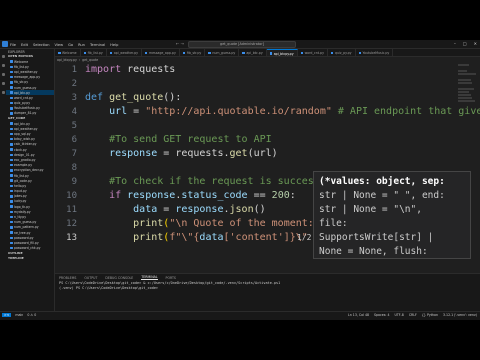  What do you see at coordinates (114, 45) in the screenshot?
I see `menu-help: Help` at bounding box center [114, 45].